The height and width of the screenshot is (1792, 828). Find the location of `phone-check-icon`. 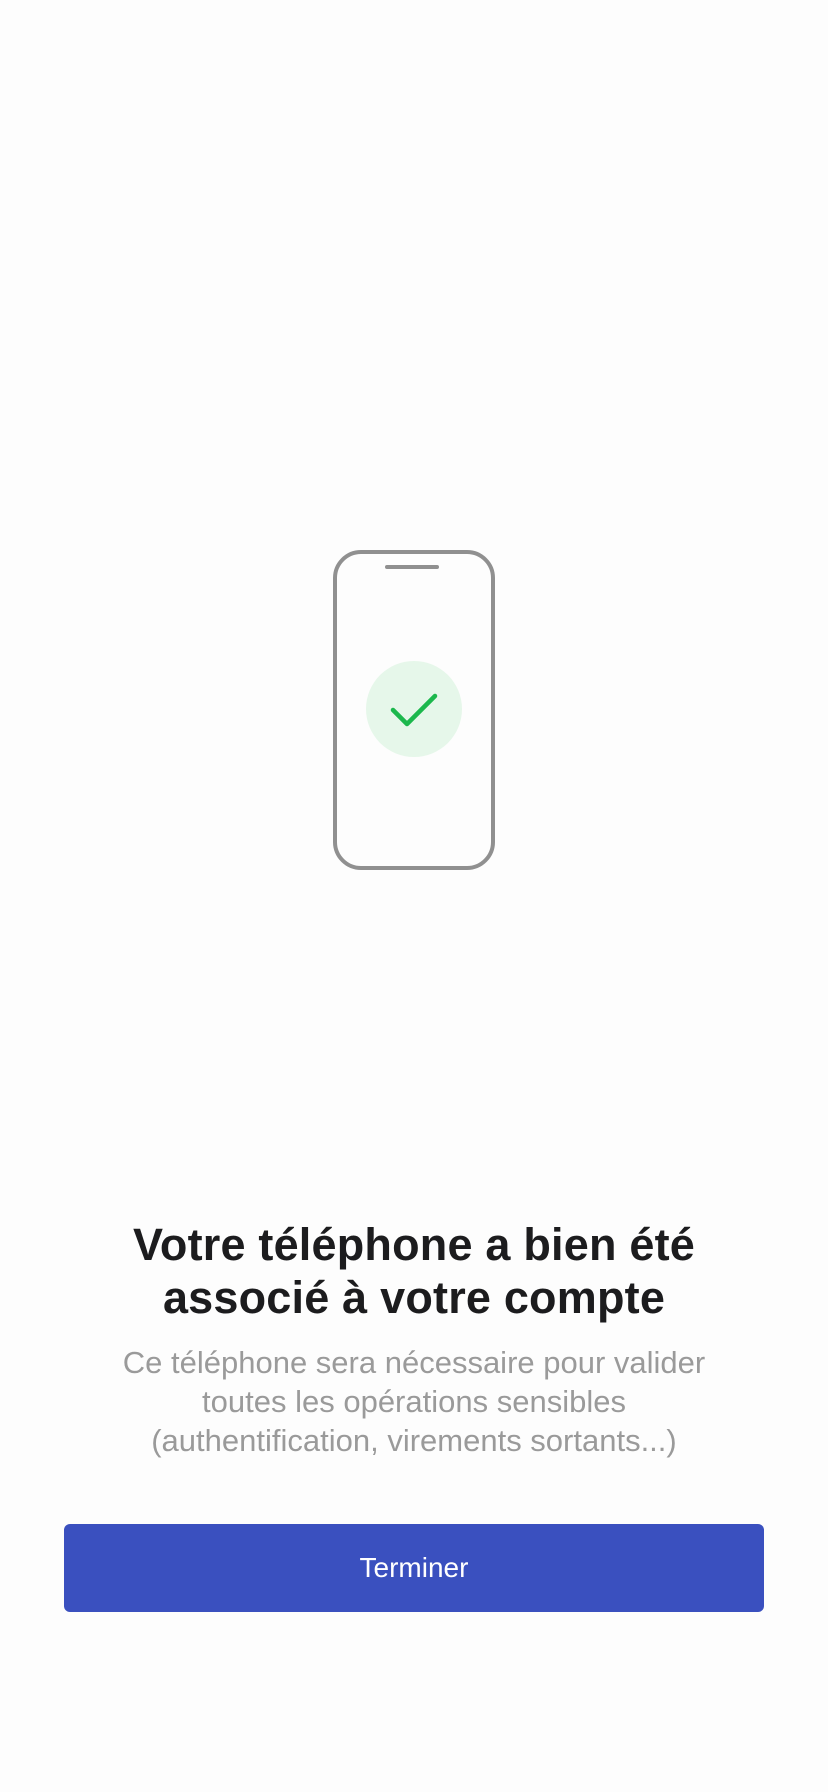

phone-check-icon is located at coordinates (414, 710).